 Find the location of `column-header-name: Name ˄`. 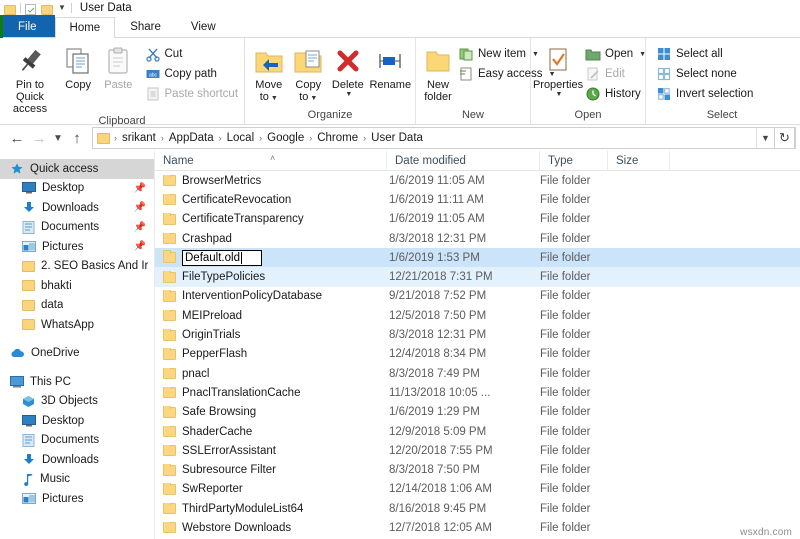

column-header-name: Name ˄ is located at coordinates (271, 161).